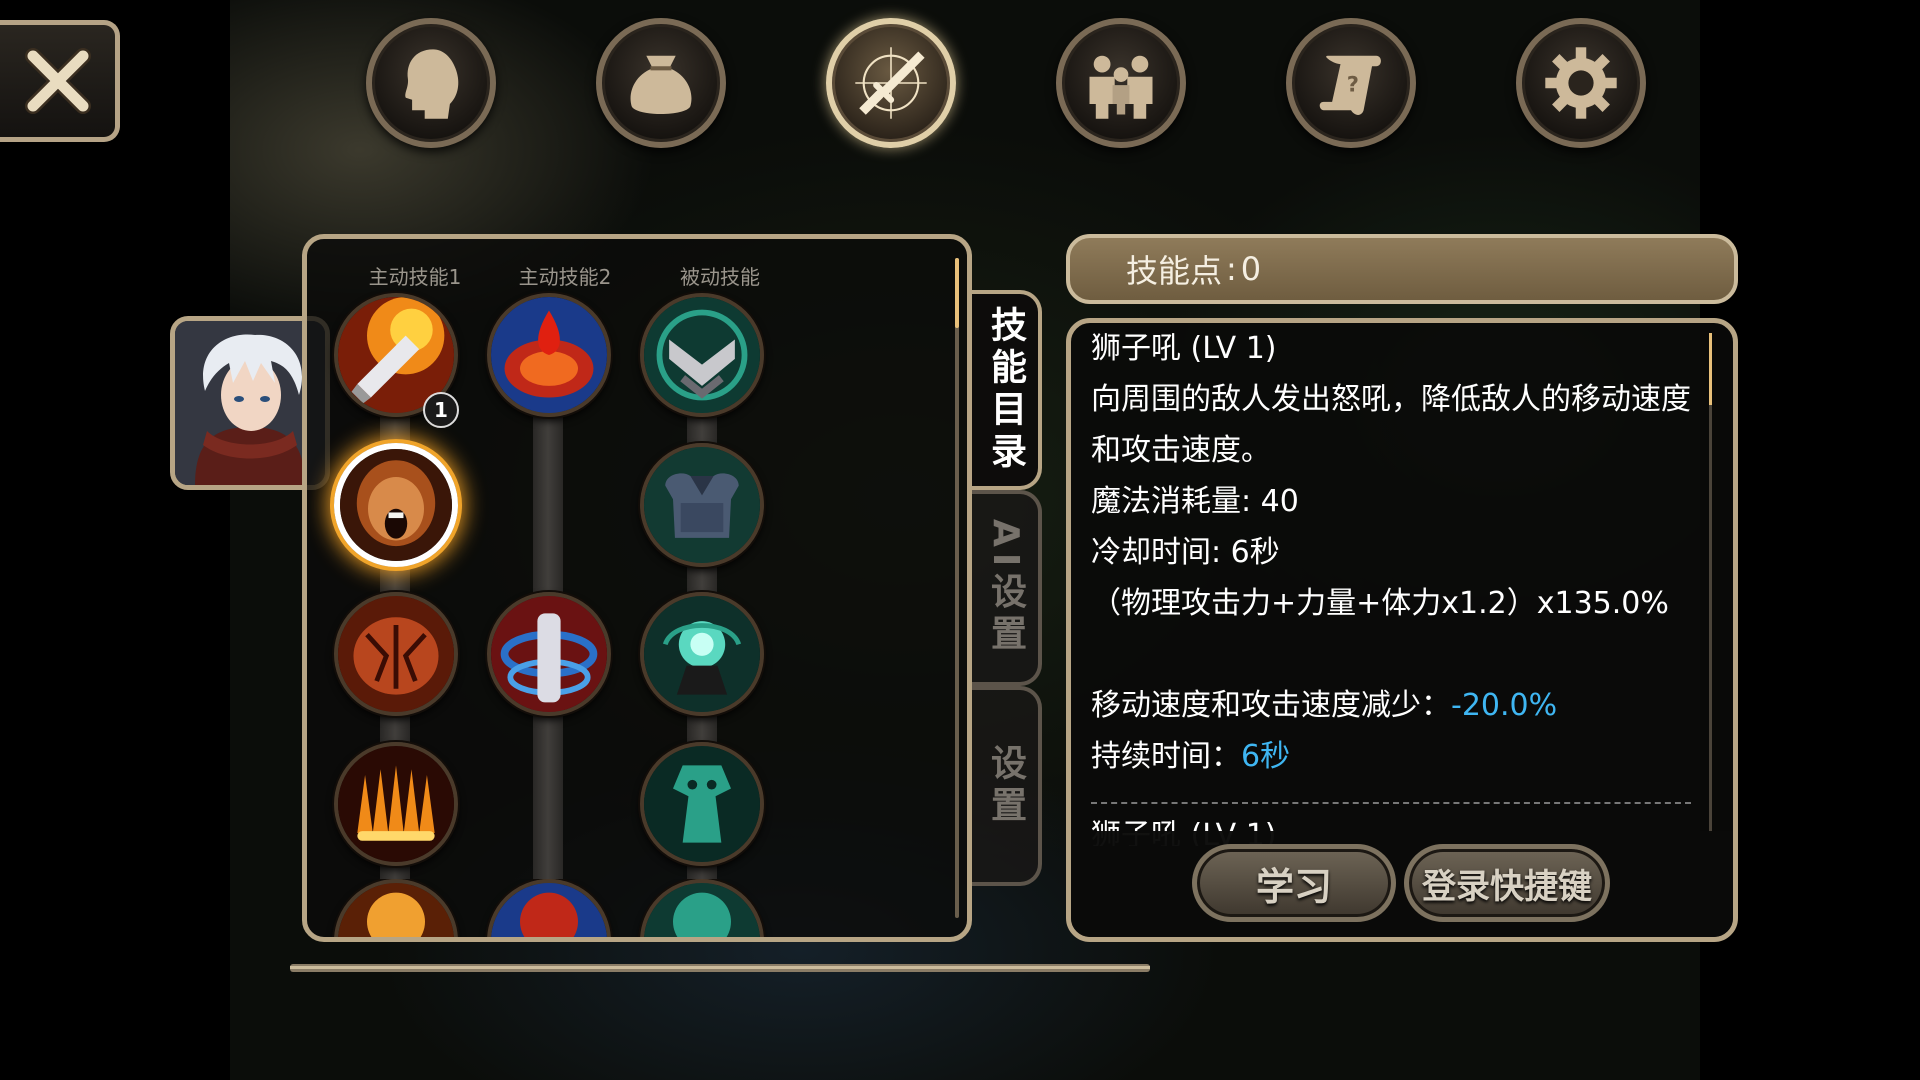 This screenshot has height=1080, width=1920. I want to click on skill-shield-chevron, so click(702, 355).